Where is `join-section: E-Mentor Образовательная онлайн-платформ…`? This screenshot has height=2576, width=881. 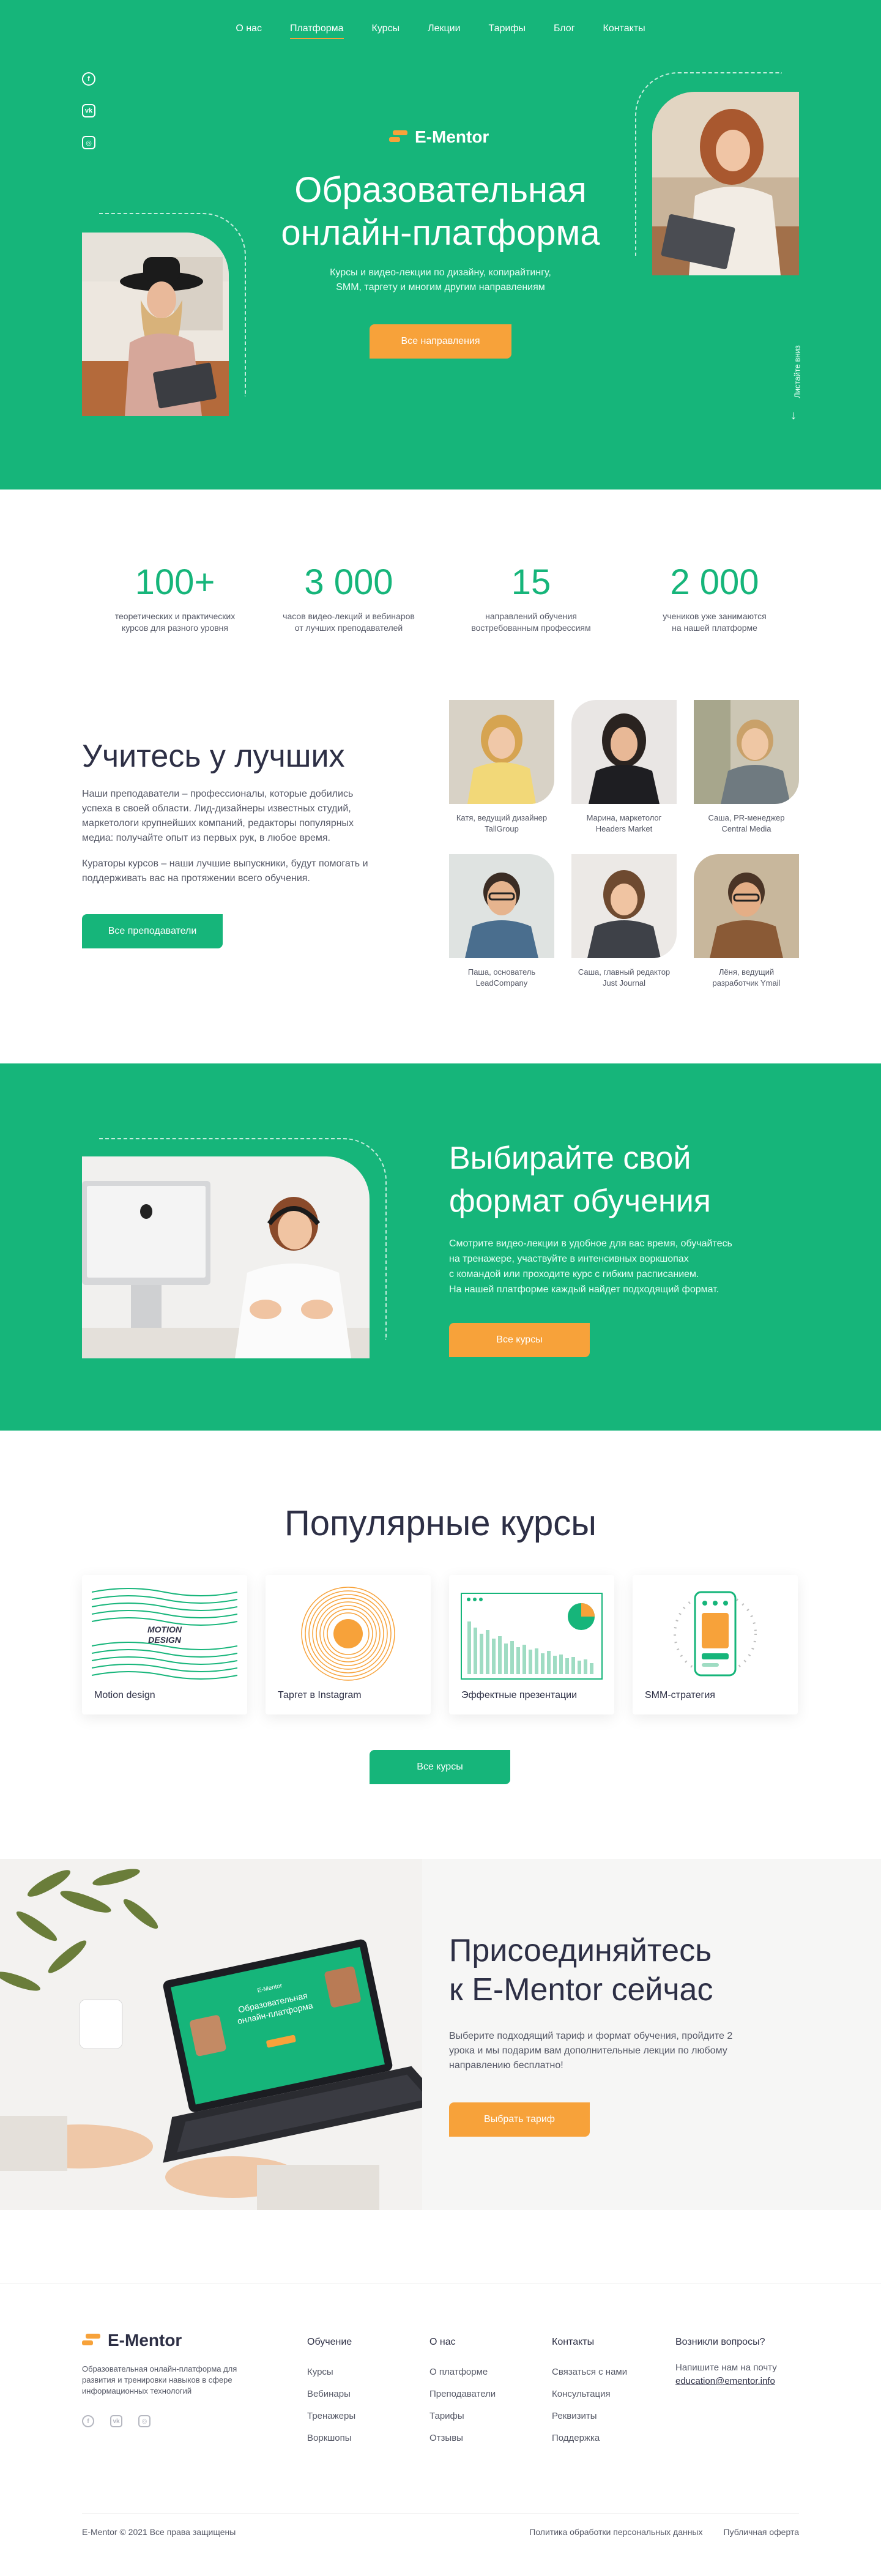
join-section: E-Mentor Образовательная онлайн-платформ… is located at coordinates (441, 2035).